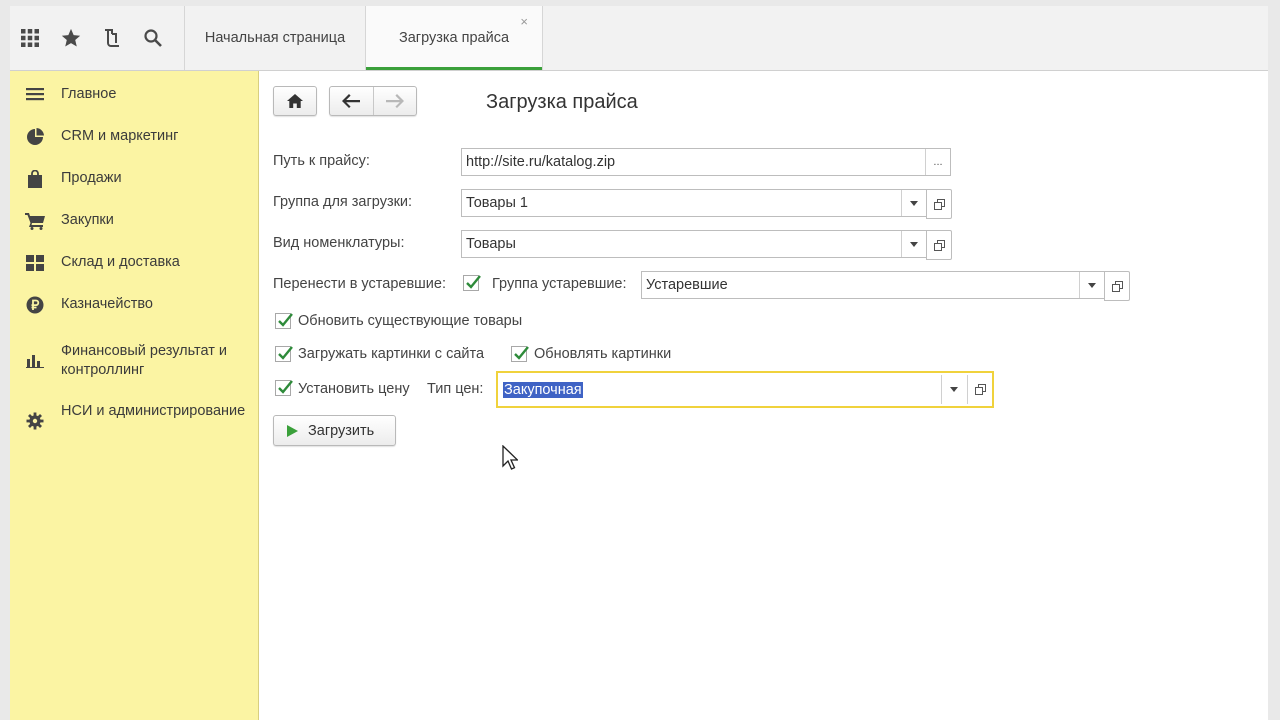 This screenshot has height=720, width=1280. I want to click on sidebar-item-label: Закупки, so click(87, 220).